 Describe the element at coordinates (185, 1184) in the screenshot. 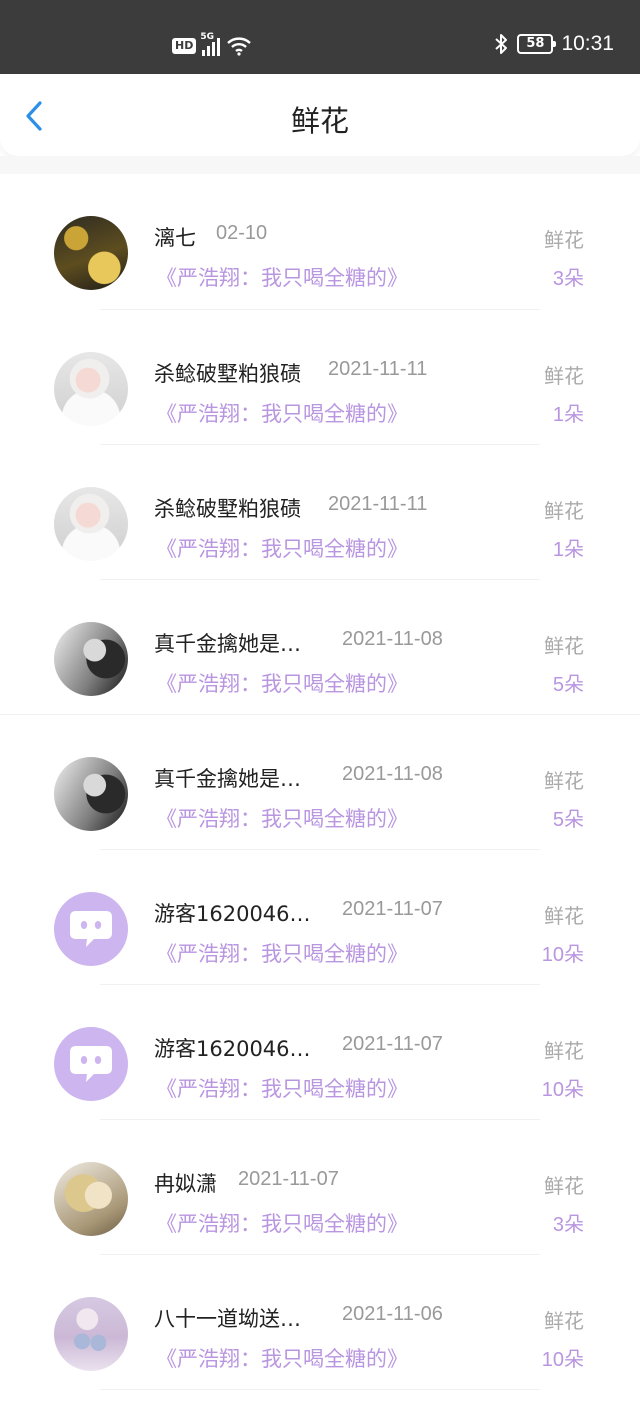

I see `user-name: 冉姒潇` at that location.